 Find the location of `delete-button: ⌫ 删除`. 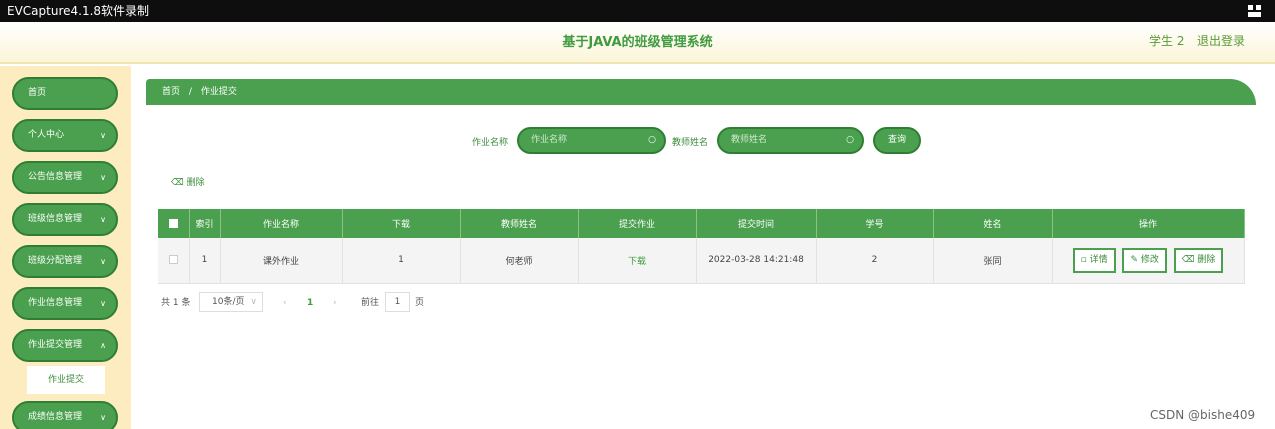

delete-button: ⌫ 删除 is located at coordinates (1198, 260).